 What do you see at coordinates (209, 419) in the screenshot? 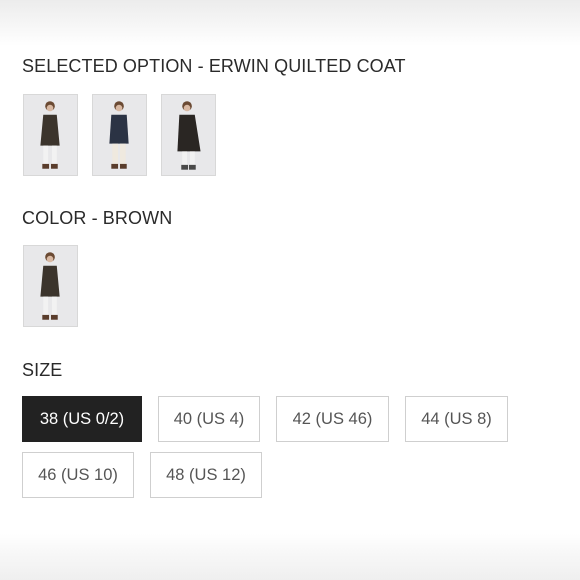
I see `size-option-40: 40 (US 4)` at bounding box center [209, 419].